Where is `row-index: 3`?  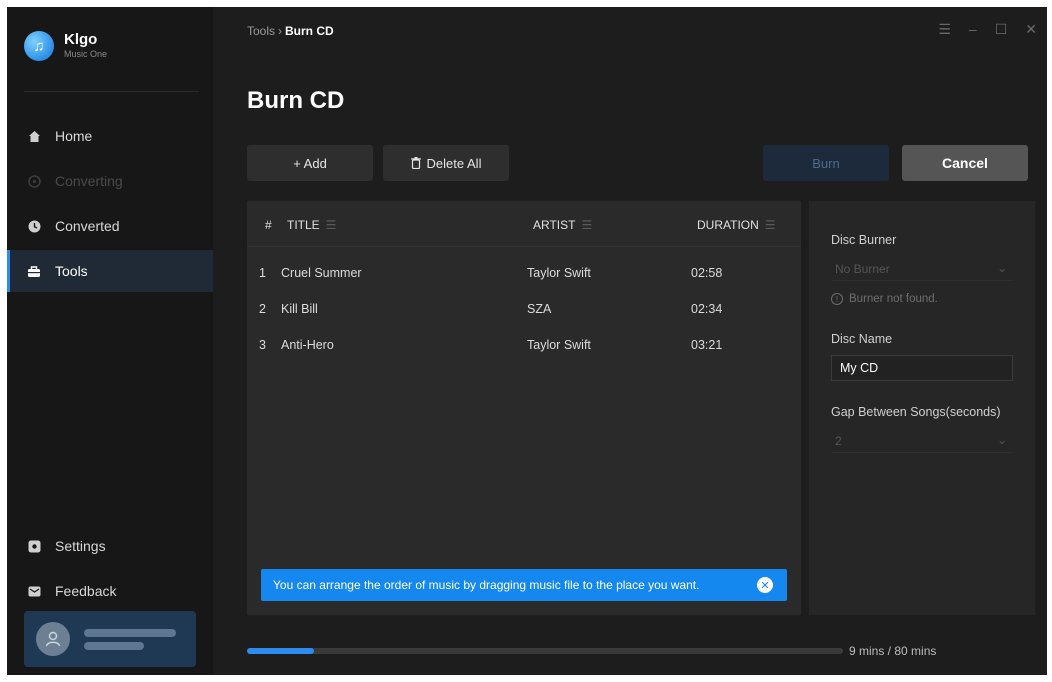
row-index: 3 is located at coordinates (262, 345).